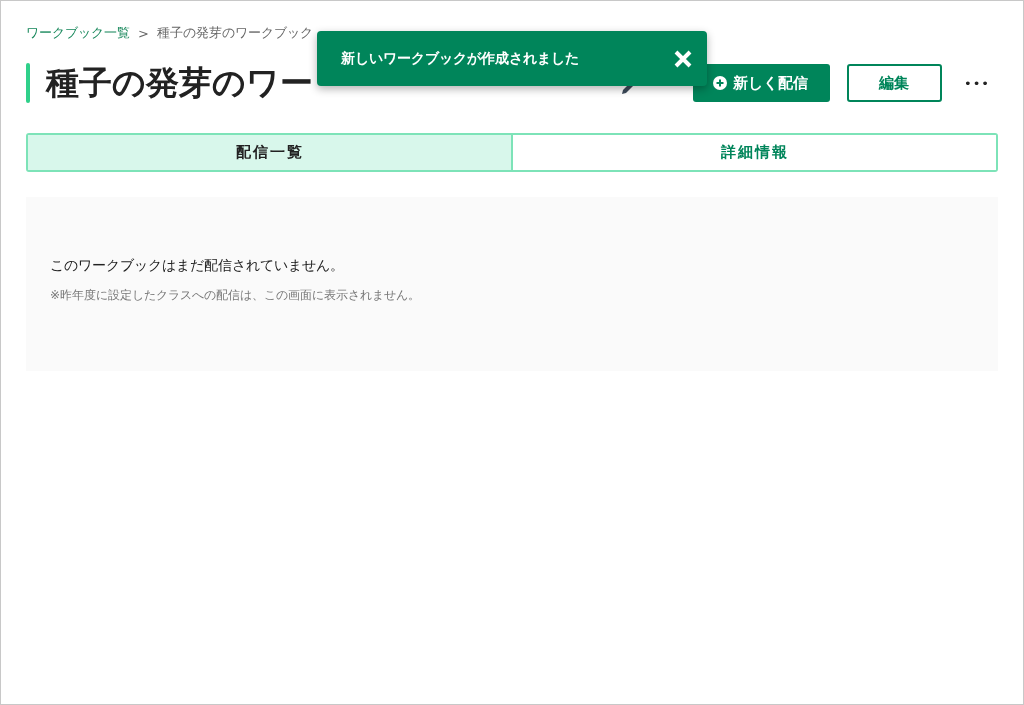  I want to click on breadcrumb-link: ワークブック一覧, so click(78, 33).